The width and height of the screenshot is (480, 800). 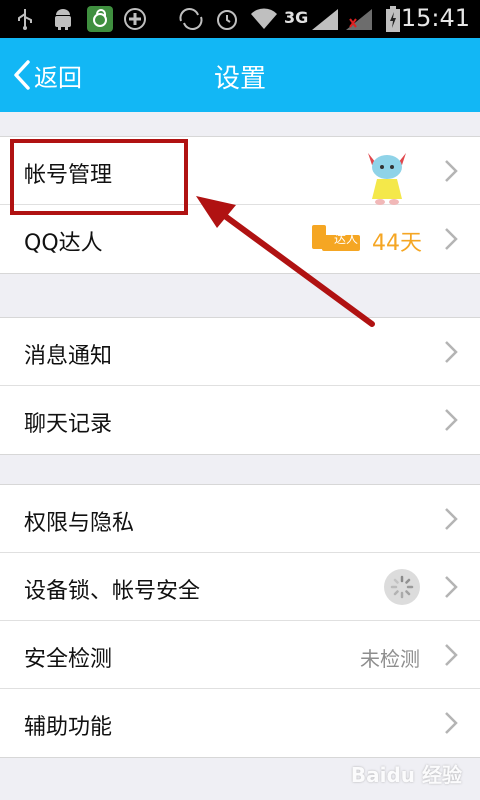 What do you see at coordinates (406, 775) in the screenshot?
I see `watermark: Baidu 经验` at bounding box center [406, 775].